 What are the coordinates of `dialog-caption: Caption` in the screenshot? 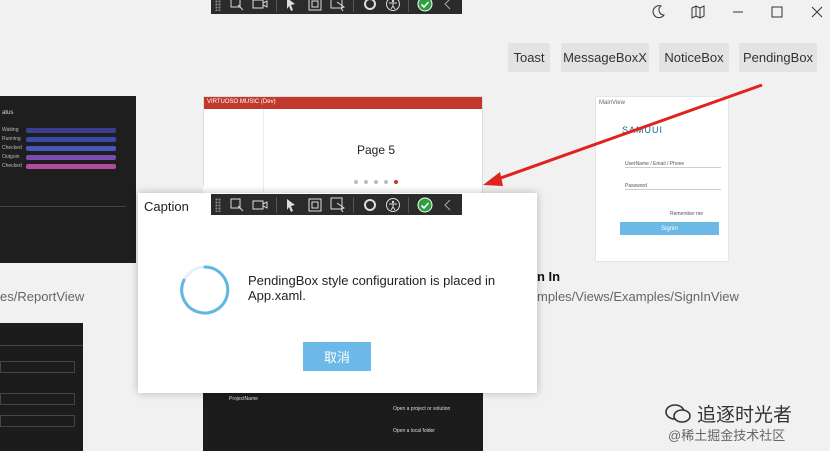 It's located at (166, 206).